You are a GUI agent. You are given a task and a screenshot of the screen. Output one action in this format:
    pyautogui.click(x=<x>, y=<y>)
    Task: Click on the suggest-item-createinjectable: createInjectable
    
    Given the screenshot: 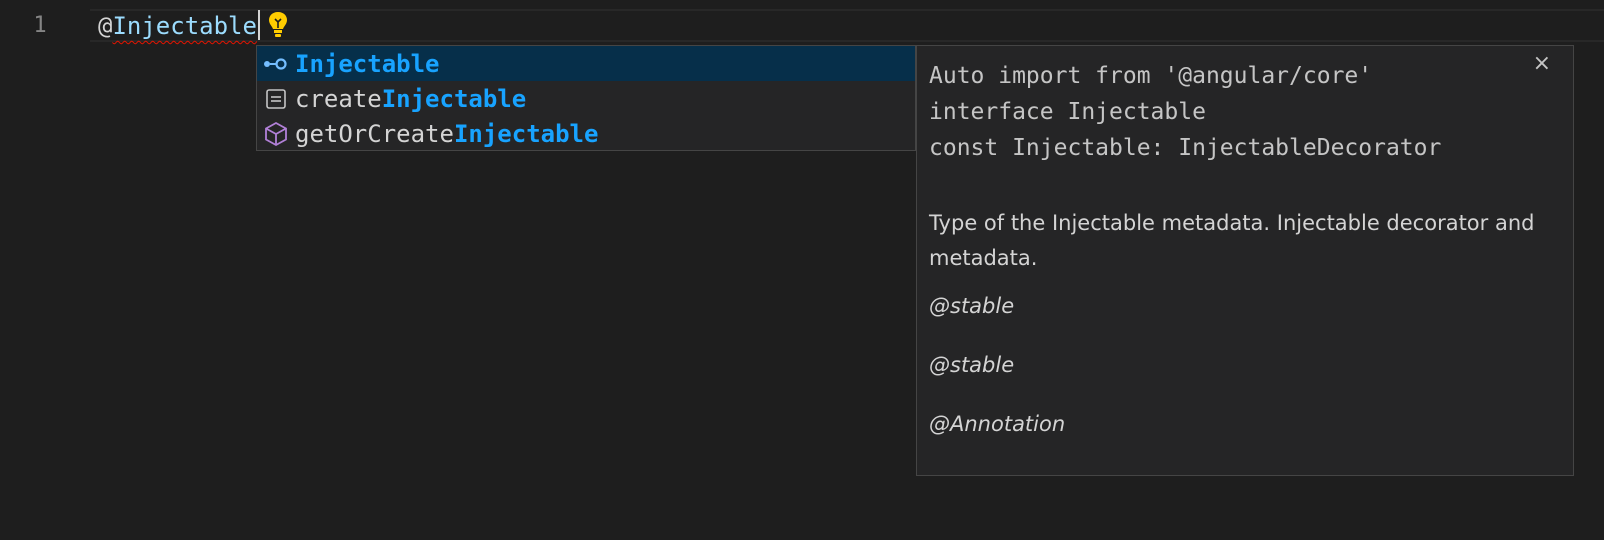 What is the action you would take?
    pyautogui.click(x=586, y=98)
    